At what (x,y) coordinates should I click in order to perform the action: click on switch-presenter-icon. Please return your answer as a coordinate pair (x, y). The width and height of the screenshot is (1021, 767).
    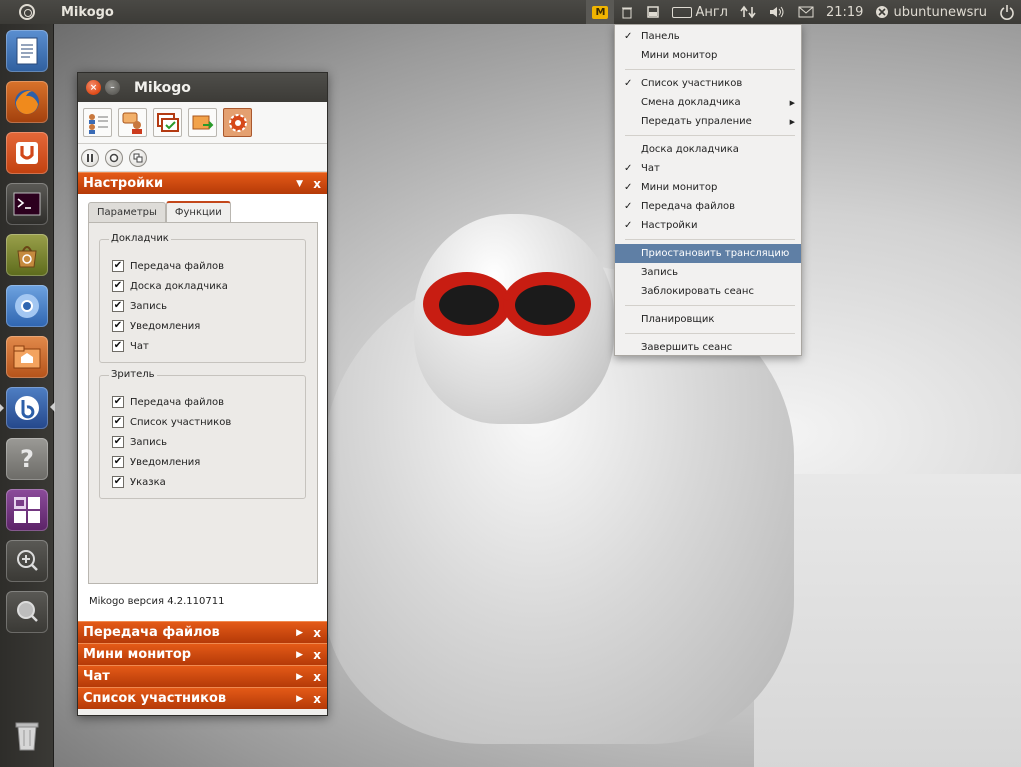
    Looking at the image, I should click on (132, 123).